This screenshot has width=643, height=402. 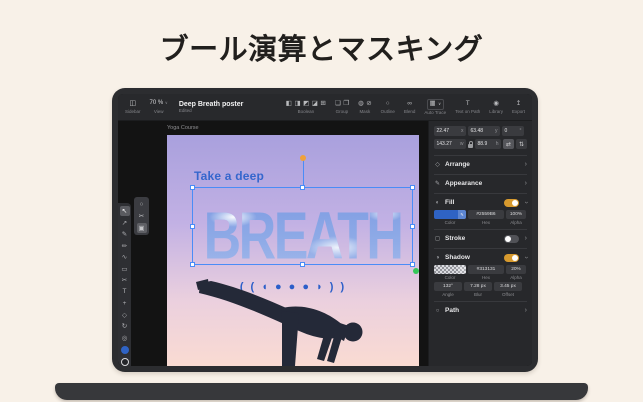 What do you see at coordinates (448, 286) in the screenshot?
I see `shadow-angle-field: 132°` at bounding box center [448, 286].